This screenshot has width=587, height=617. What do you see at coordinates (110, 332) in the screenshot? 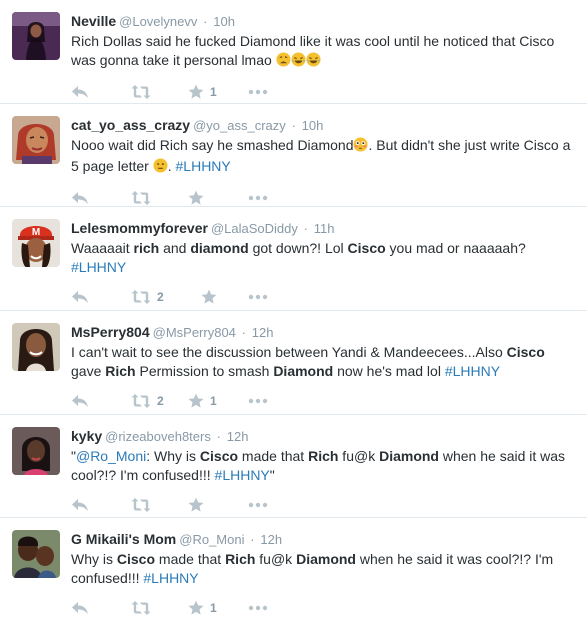
I see `user-fullname: MsPerry804` at bounding box center [110, 332].